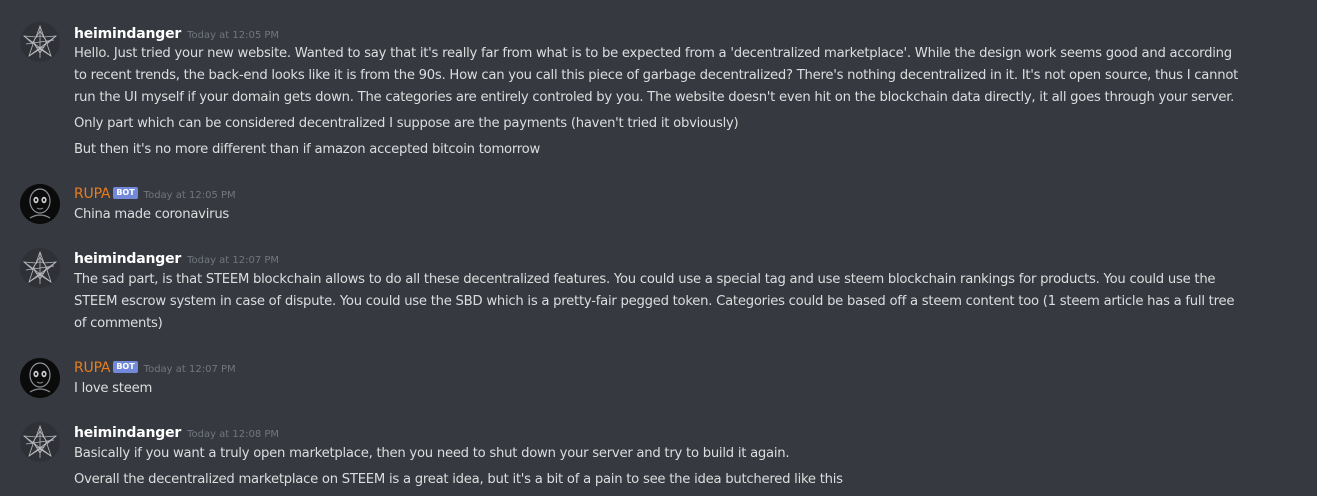  I want to click on message-header: RUPA BOT Today at 12:05 PM, so click(155, 193).